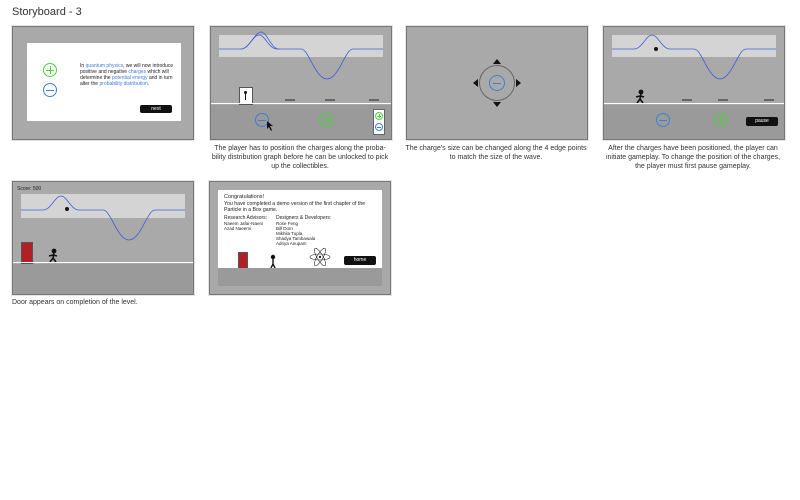  What do you see at coordinates (27, 253) in the screenshot?
I see `exit-door` at bounding box center [27, 253].